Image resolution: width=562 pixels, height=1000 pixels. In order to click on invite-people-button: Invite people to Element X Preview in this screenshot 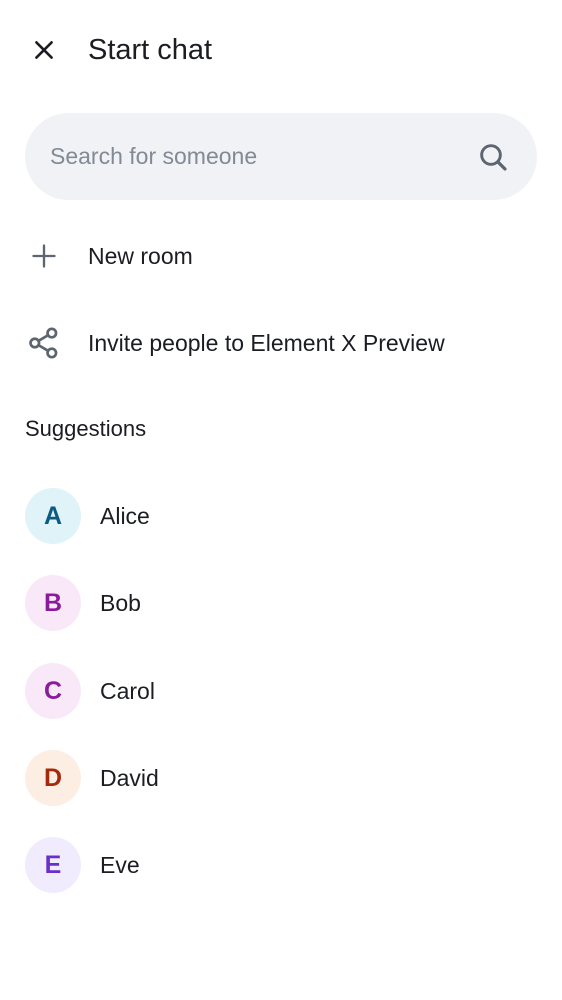, I will do `click(281, 343)`.